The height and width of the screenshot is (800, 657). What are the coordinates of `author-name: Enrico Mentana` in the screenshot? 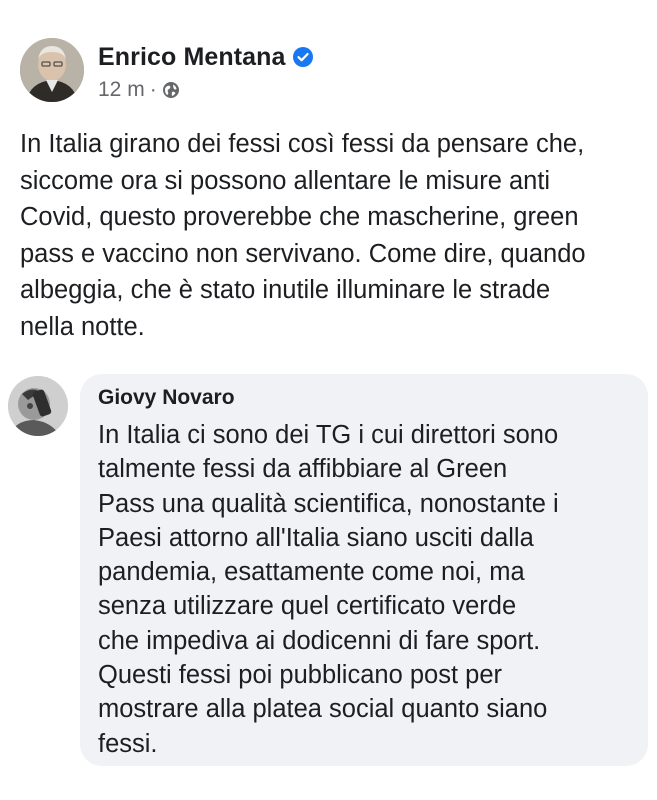 It's located at (192, 57).